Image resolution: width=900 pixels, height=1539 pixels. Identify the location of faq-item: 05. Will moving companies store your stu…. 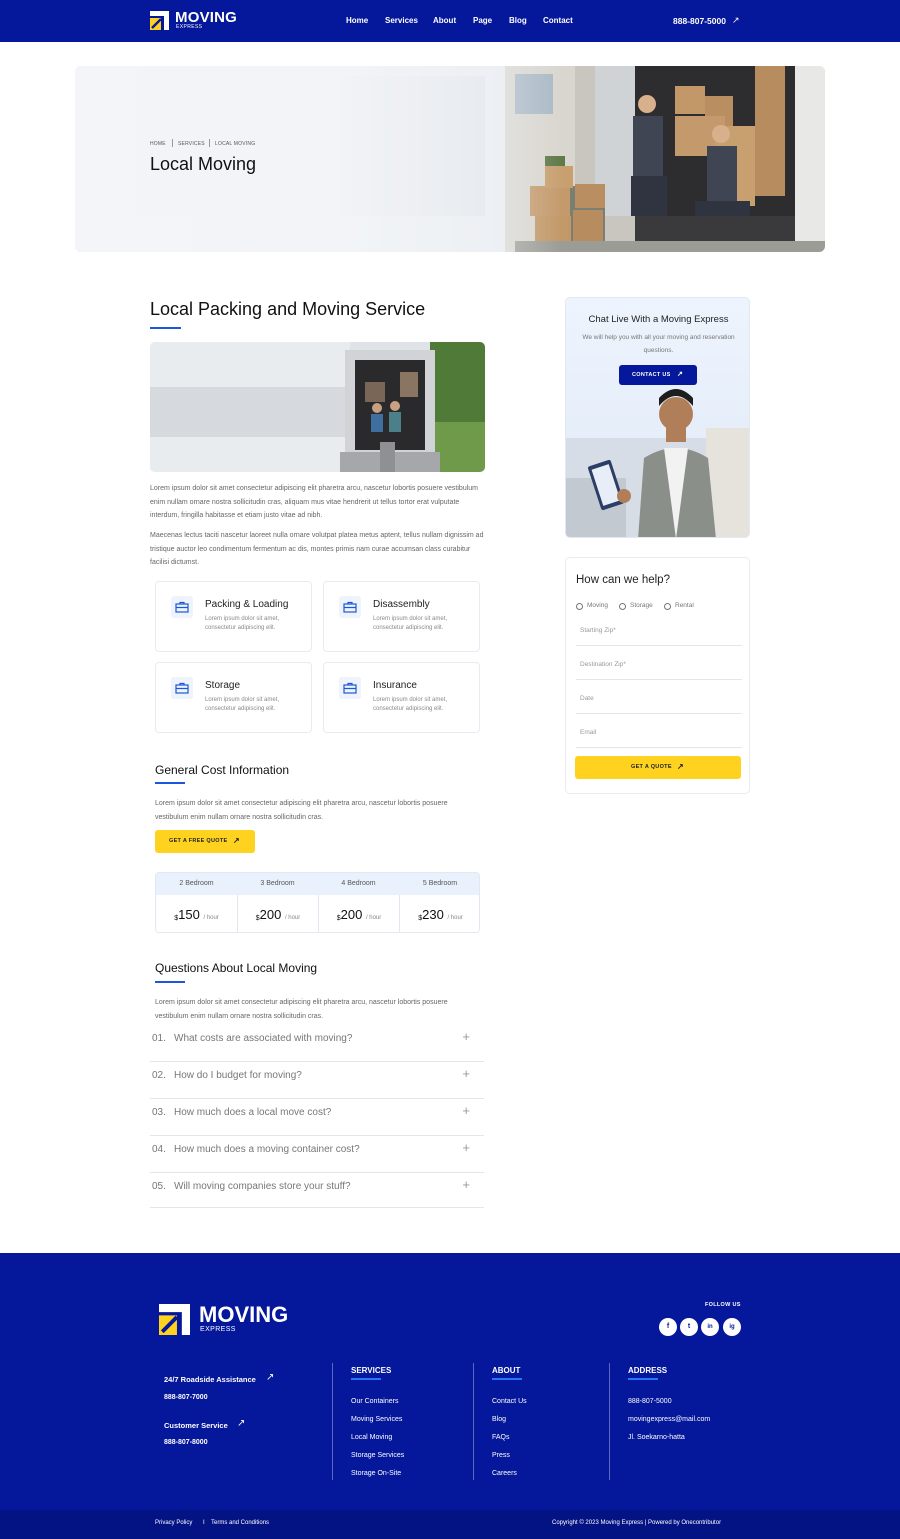
(317, 1190).